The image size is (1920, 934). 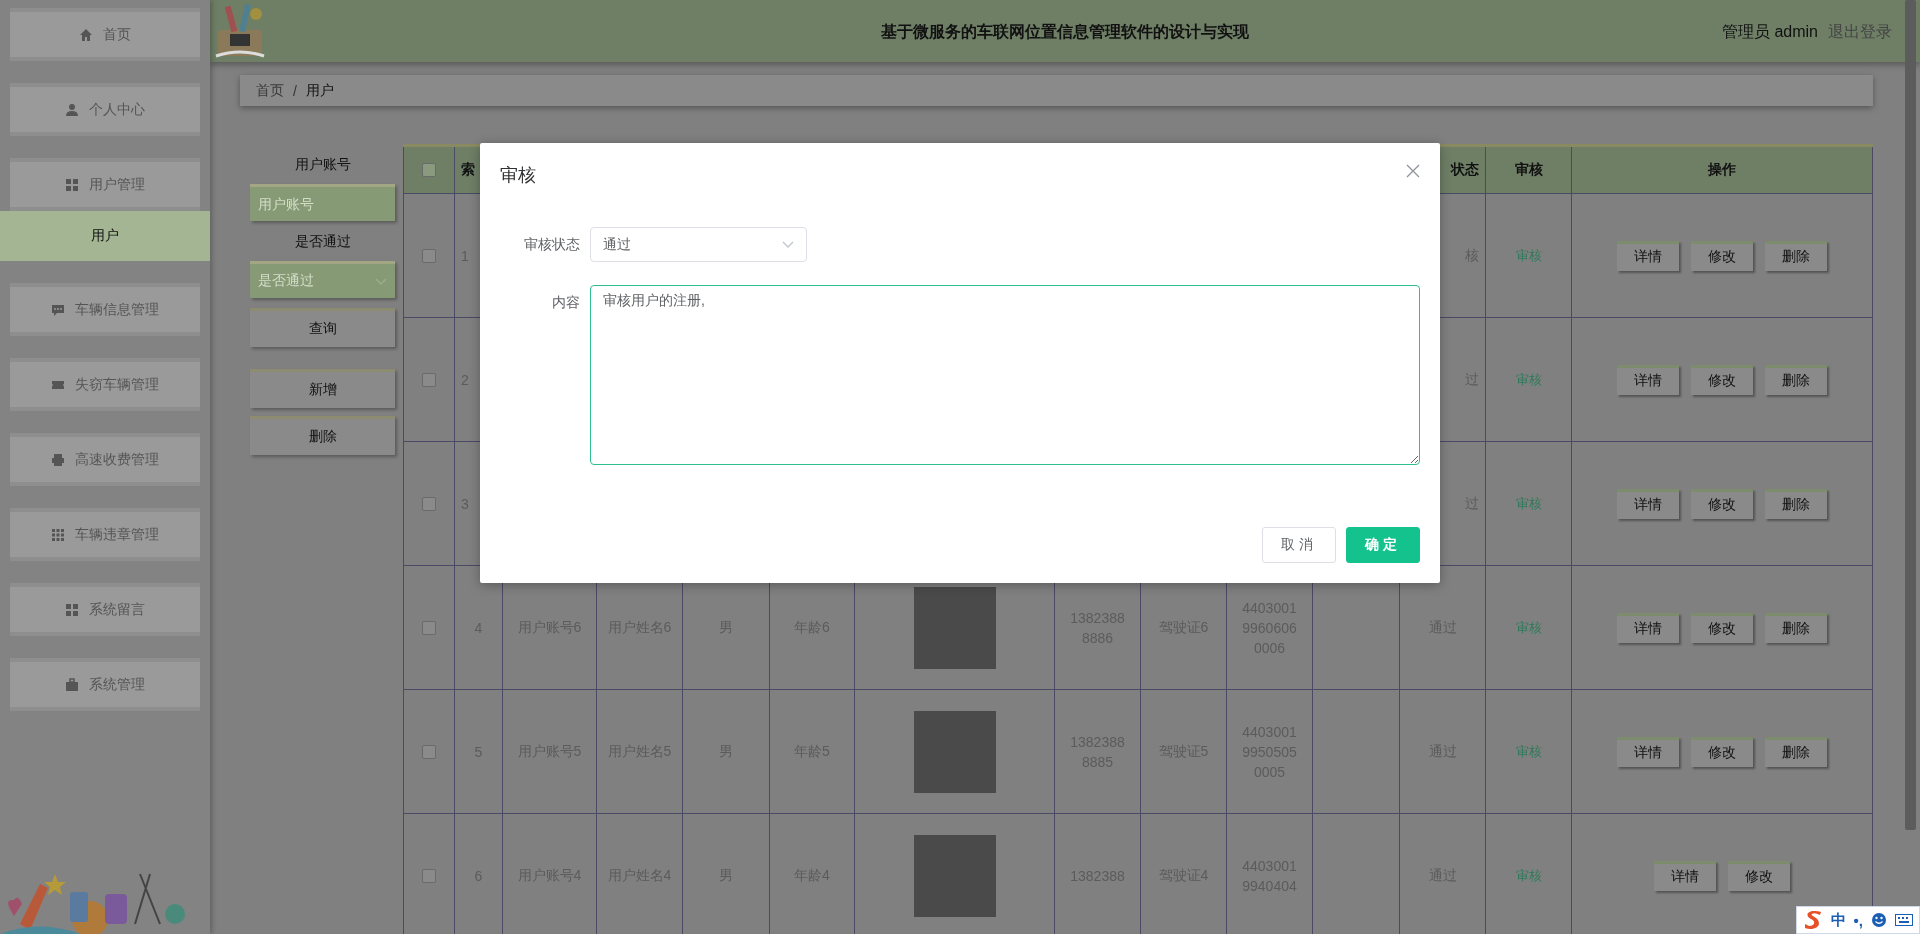 What do you see at coordinates (105, 459) in the screenshot?
I see `sidebar-item: 高速收费管理` at bounding box center [105, 459].